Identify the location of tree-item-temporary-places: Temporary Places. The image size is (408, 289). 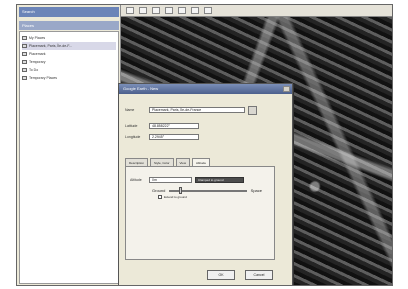
(69, 78).